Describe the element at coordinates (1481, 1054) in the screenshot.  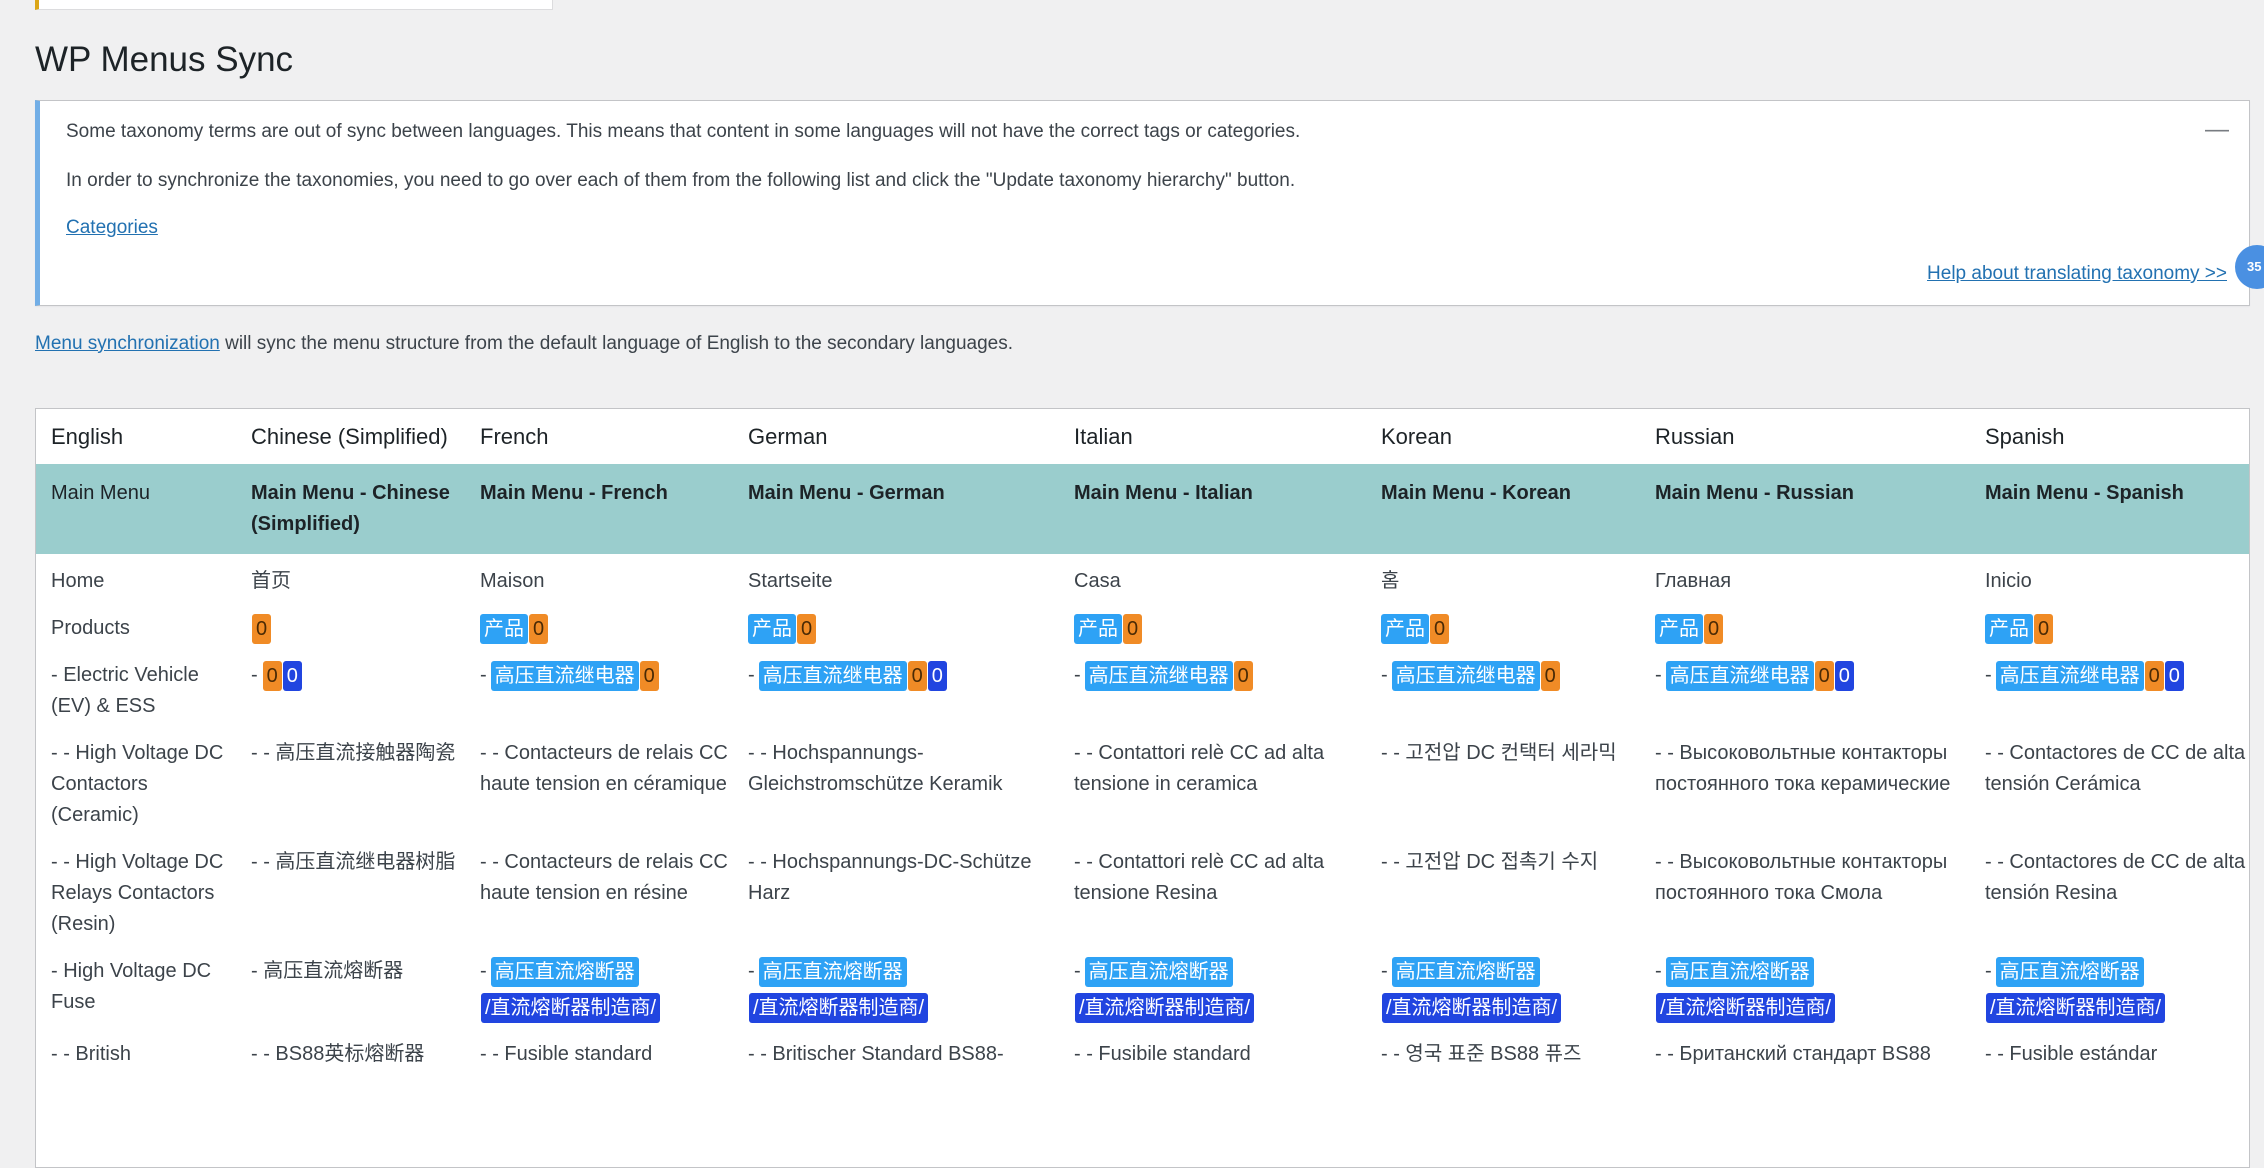
I see `menu-item-cell: - - 영국 표준 BS88 퓨즈` at that location.